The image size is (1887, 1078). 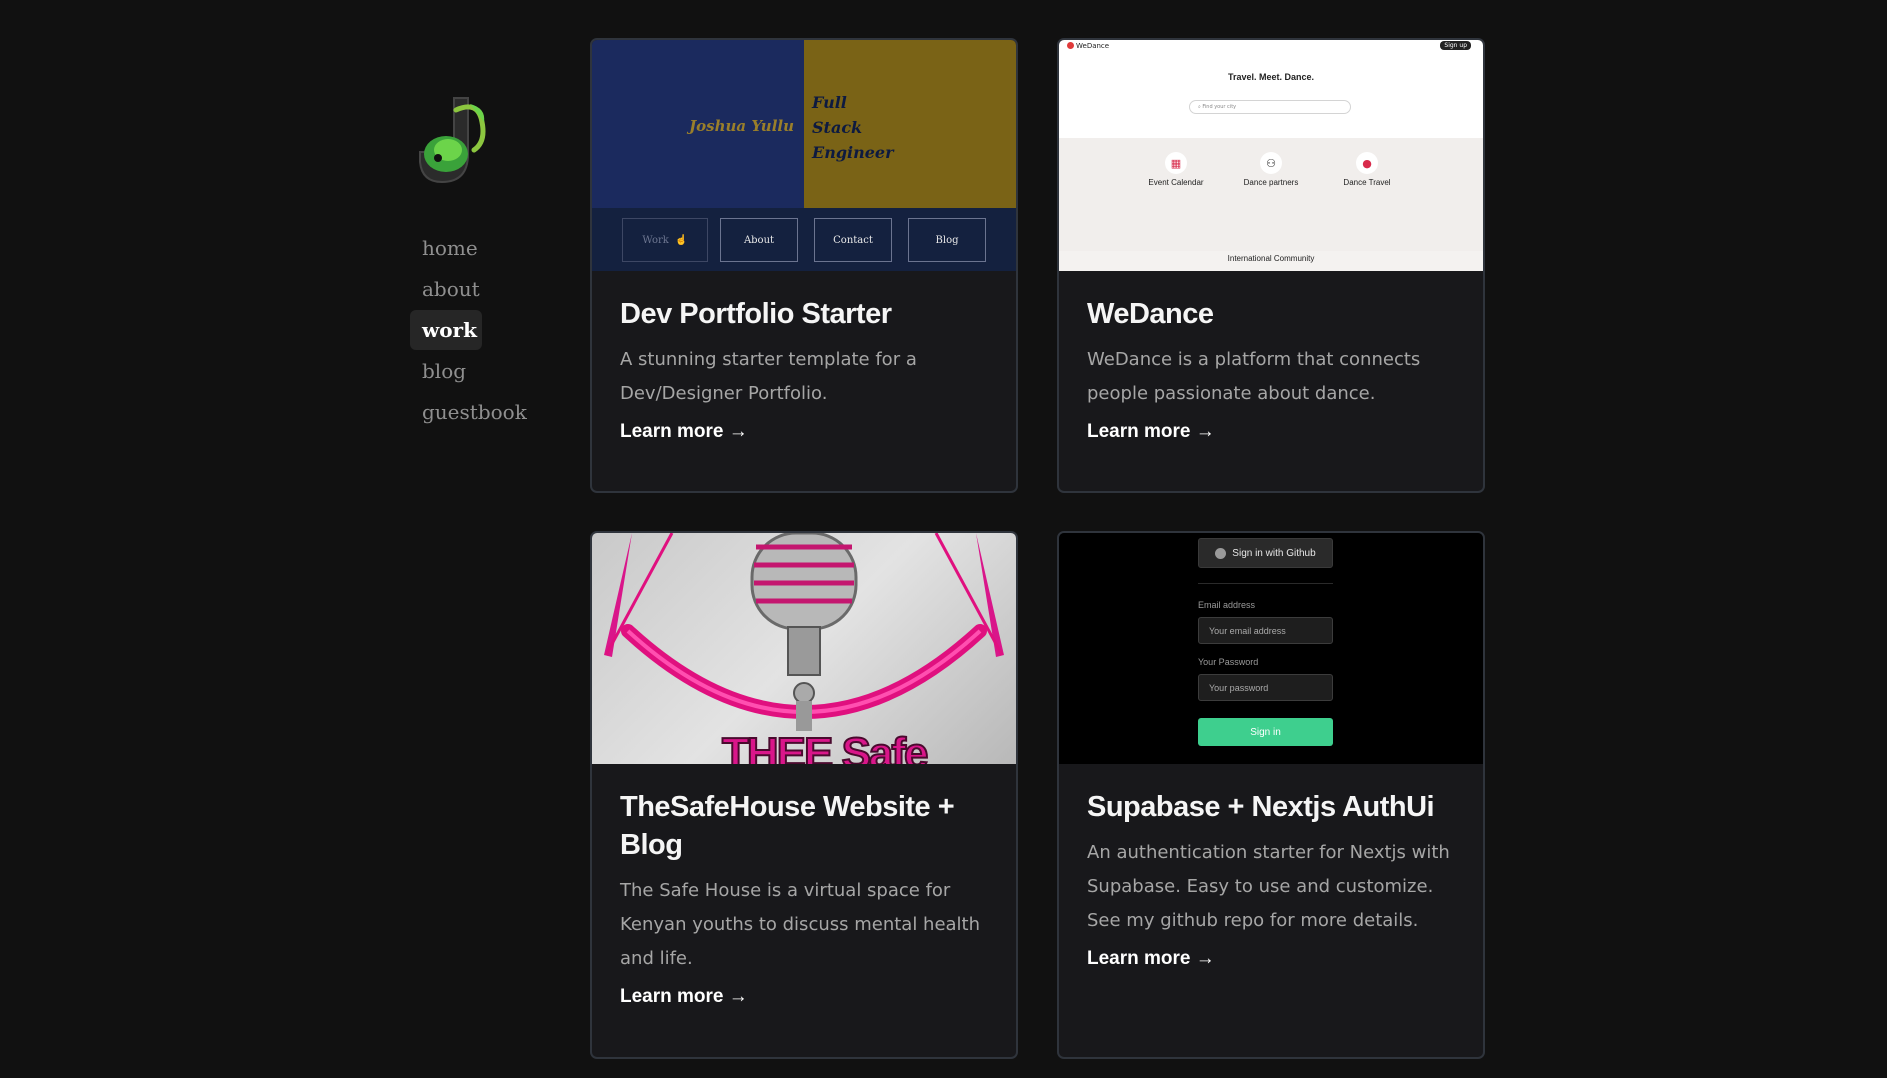 What do you see at coordinates (1271, 77) in the screenshot?
I see `preview-hero-title: Travel. Meet. Dance.` at bounding box center [1271, 77].